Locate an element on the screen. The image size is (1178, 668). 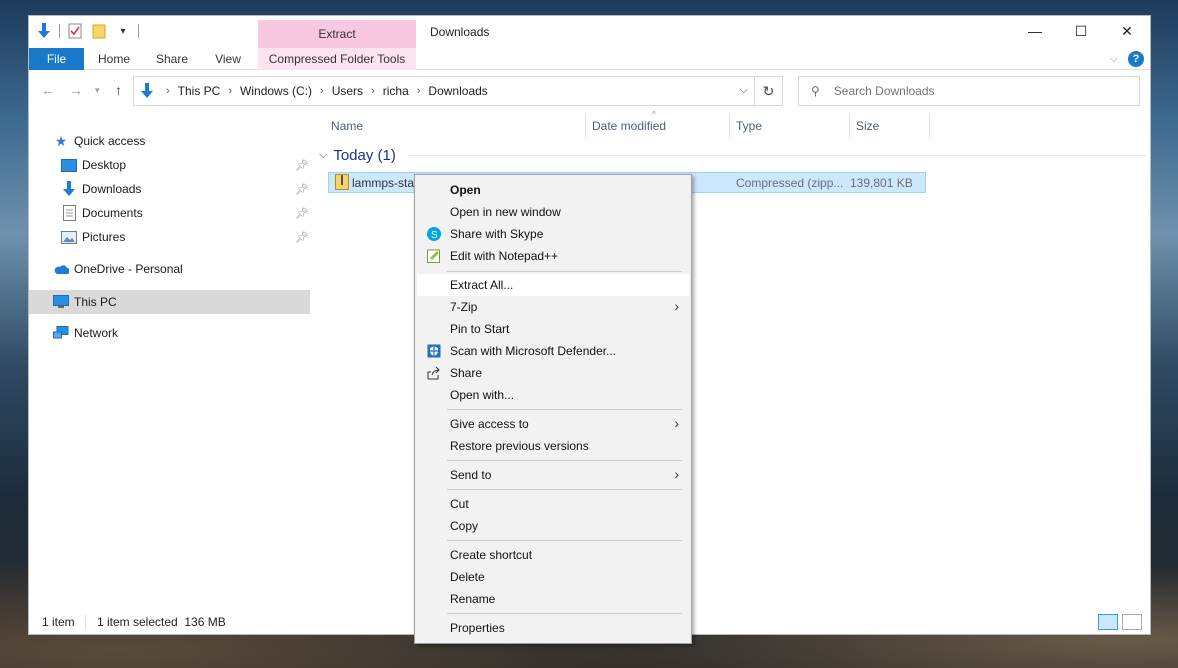
search-box: ⚲ is located at coordinates (969, 91).